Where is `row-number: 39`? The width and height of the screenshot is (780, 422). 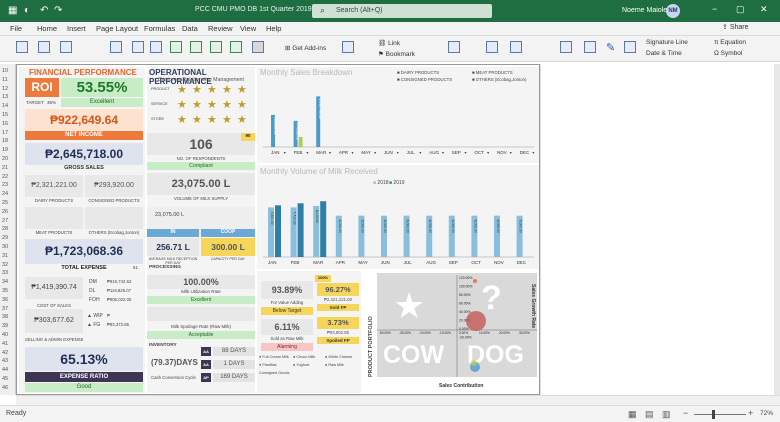 row-number: 39 is located at coordinates (5, 326).